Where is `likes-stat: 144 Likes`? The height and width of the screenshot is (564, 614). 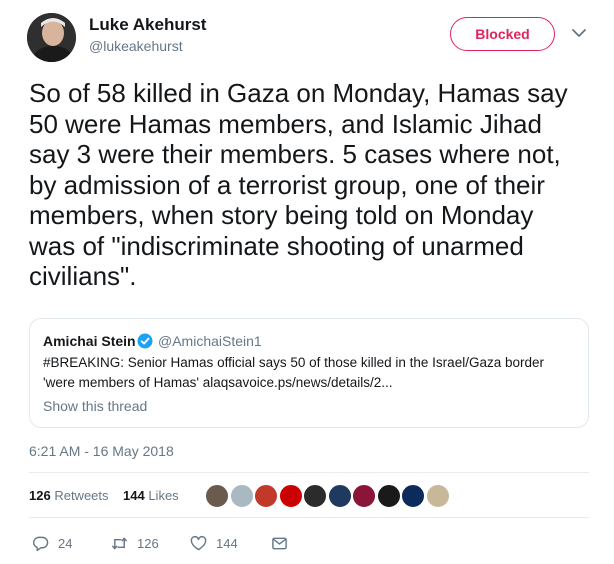
likes-stat: 144 Likes is located at coordinates (151, 495).